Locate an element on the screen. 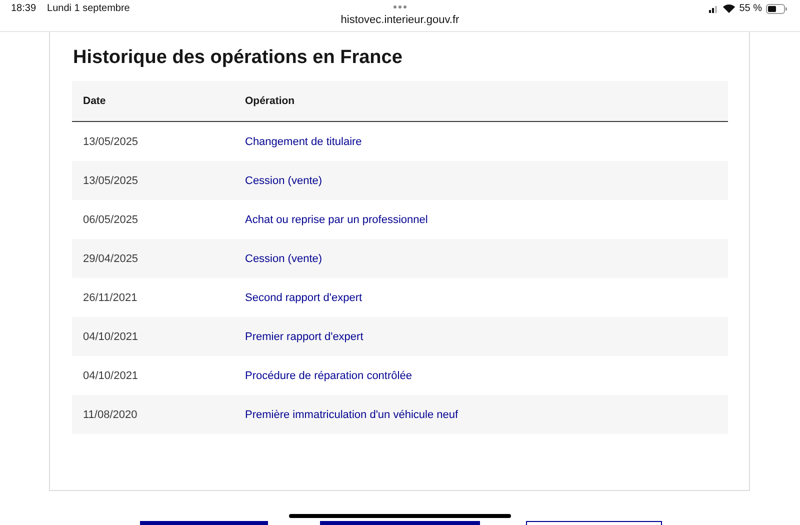  signal-icon is located at coordinates (714, 8).